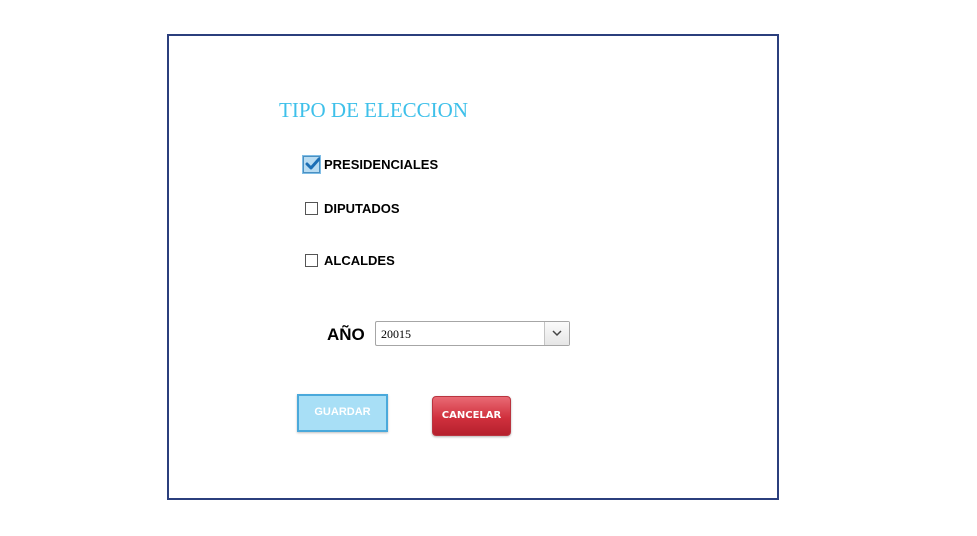  I want to click on diputados-checkbox, so click(311, 208).